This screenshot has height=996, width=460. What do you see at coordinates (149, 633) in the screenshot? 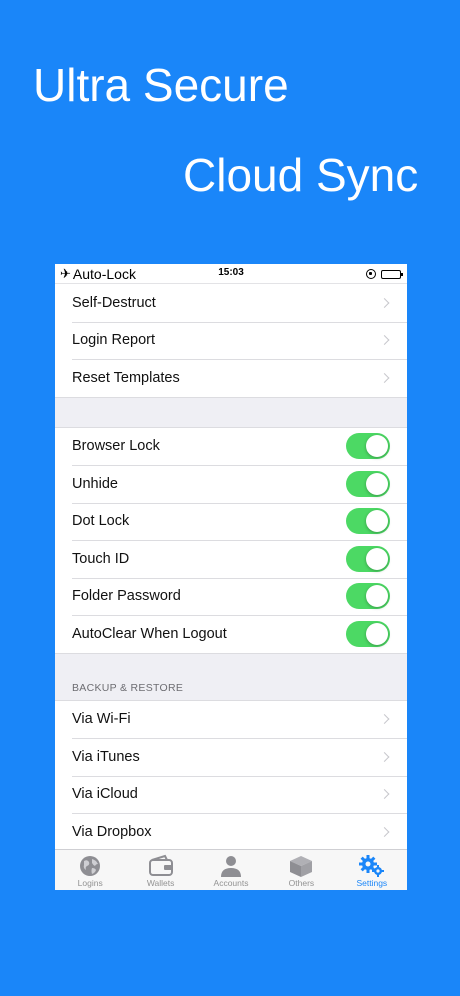
I see `row-label: AutoClear When Logout` at bounding box center [149, 633].